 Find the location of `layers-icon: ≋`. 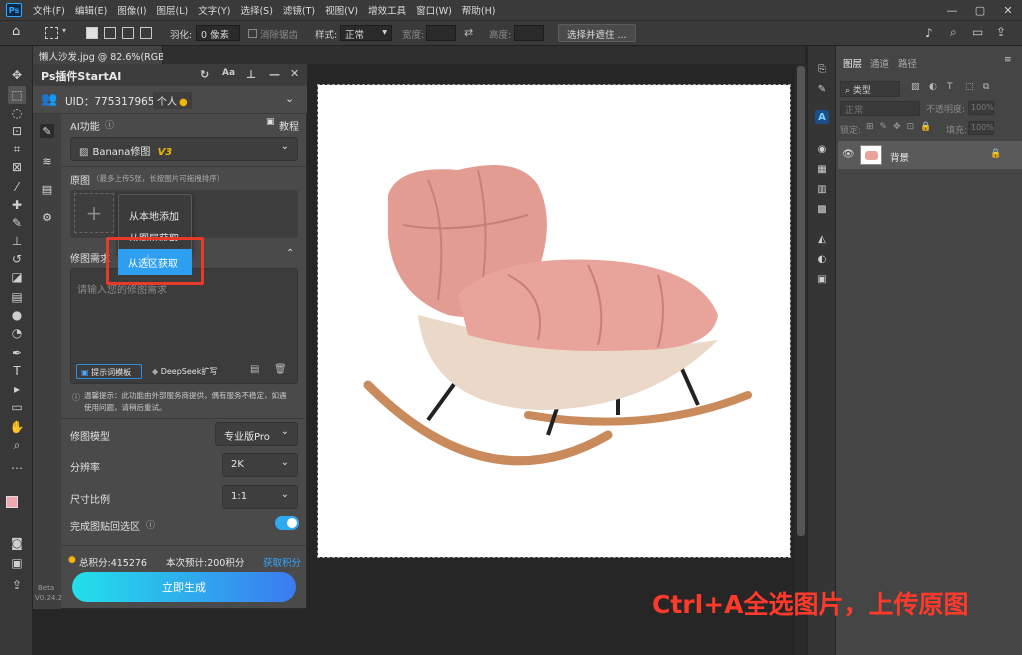

layers-icon: ≋ is located at coordinates (47, 161).